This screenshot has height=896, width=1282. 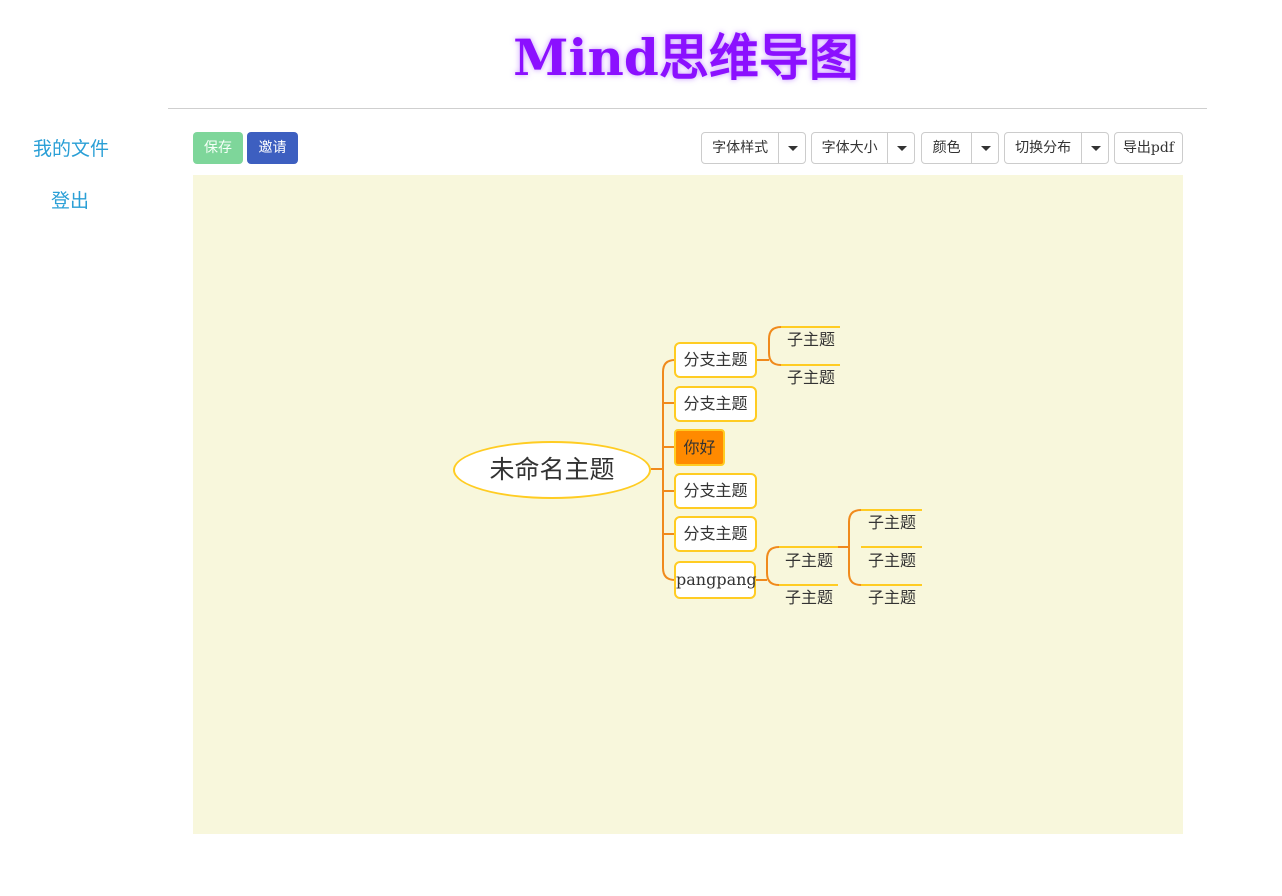 What do you see at coordinates (947, 148) in the screenshot?
I see `color-label: 颜色` at bounding box center [947, 148].